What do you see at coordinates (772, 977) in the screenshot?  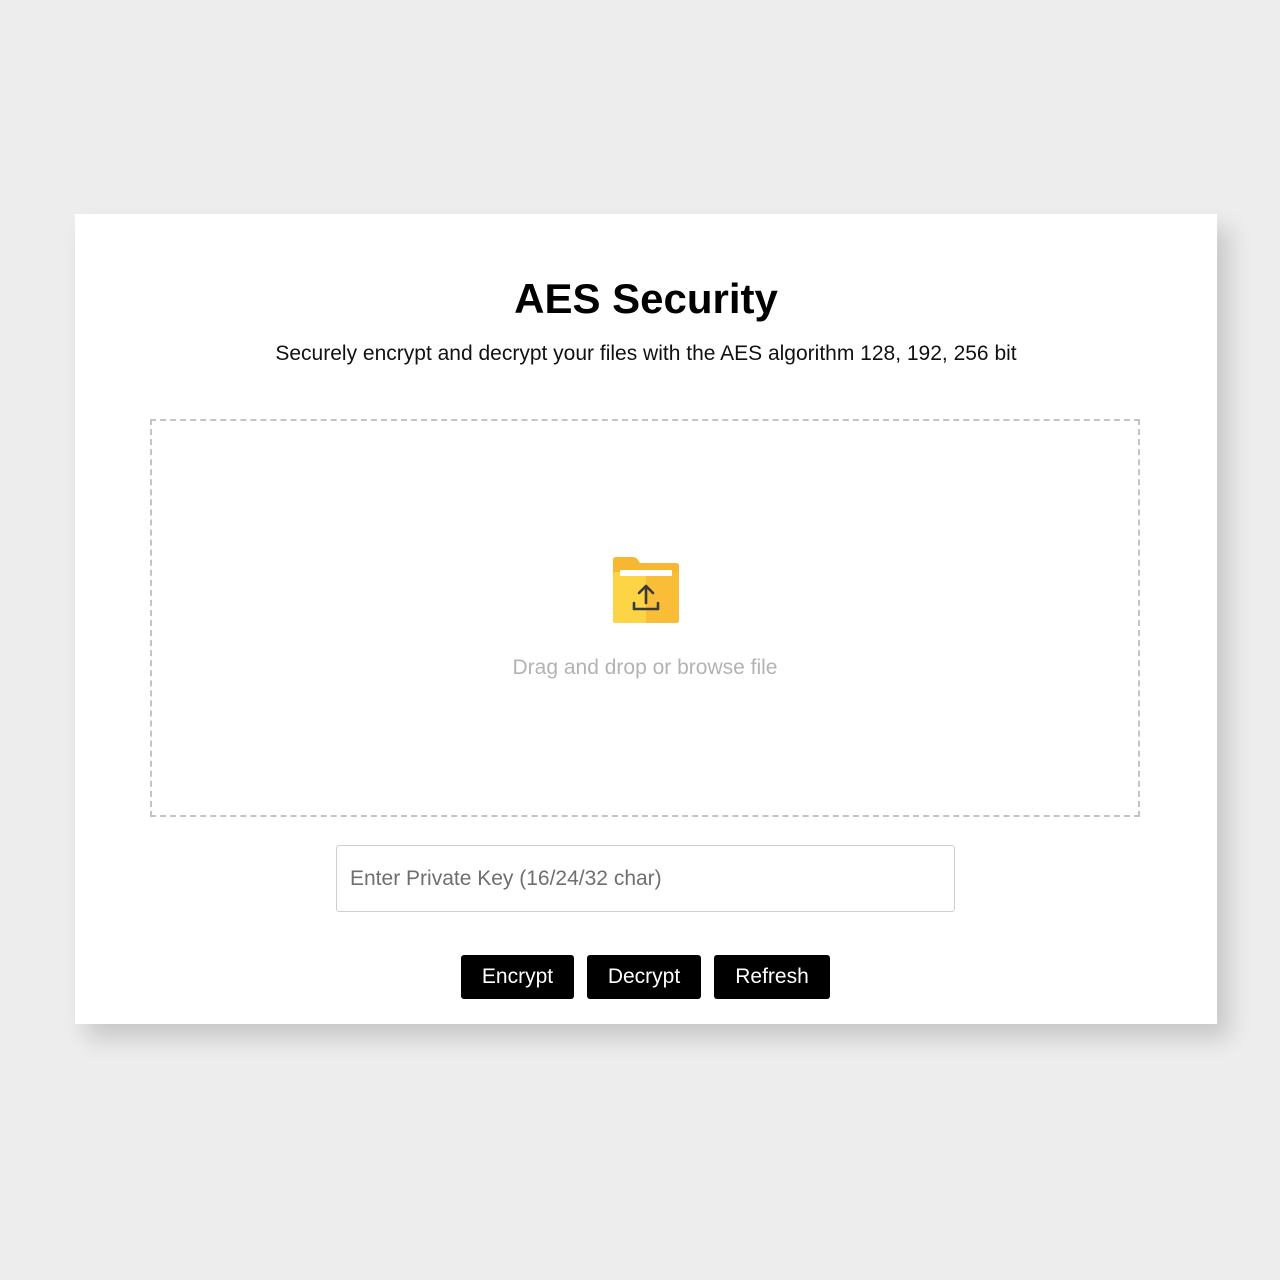 I see `refresh-button: Refresh` at bounding box center [772, 977].